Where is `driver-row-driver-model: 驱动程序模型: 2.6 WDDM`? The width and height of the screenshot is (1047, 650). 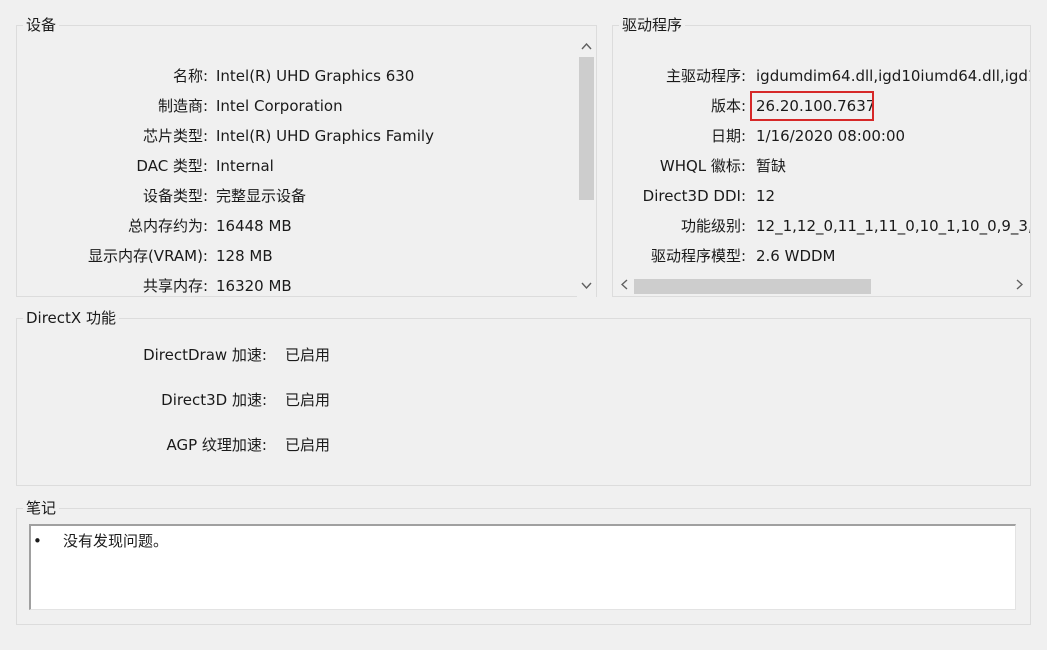 driver-row-driver-model: 驱动程序模型: 2.6 WDDM is located at coordinates (821, 256).